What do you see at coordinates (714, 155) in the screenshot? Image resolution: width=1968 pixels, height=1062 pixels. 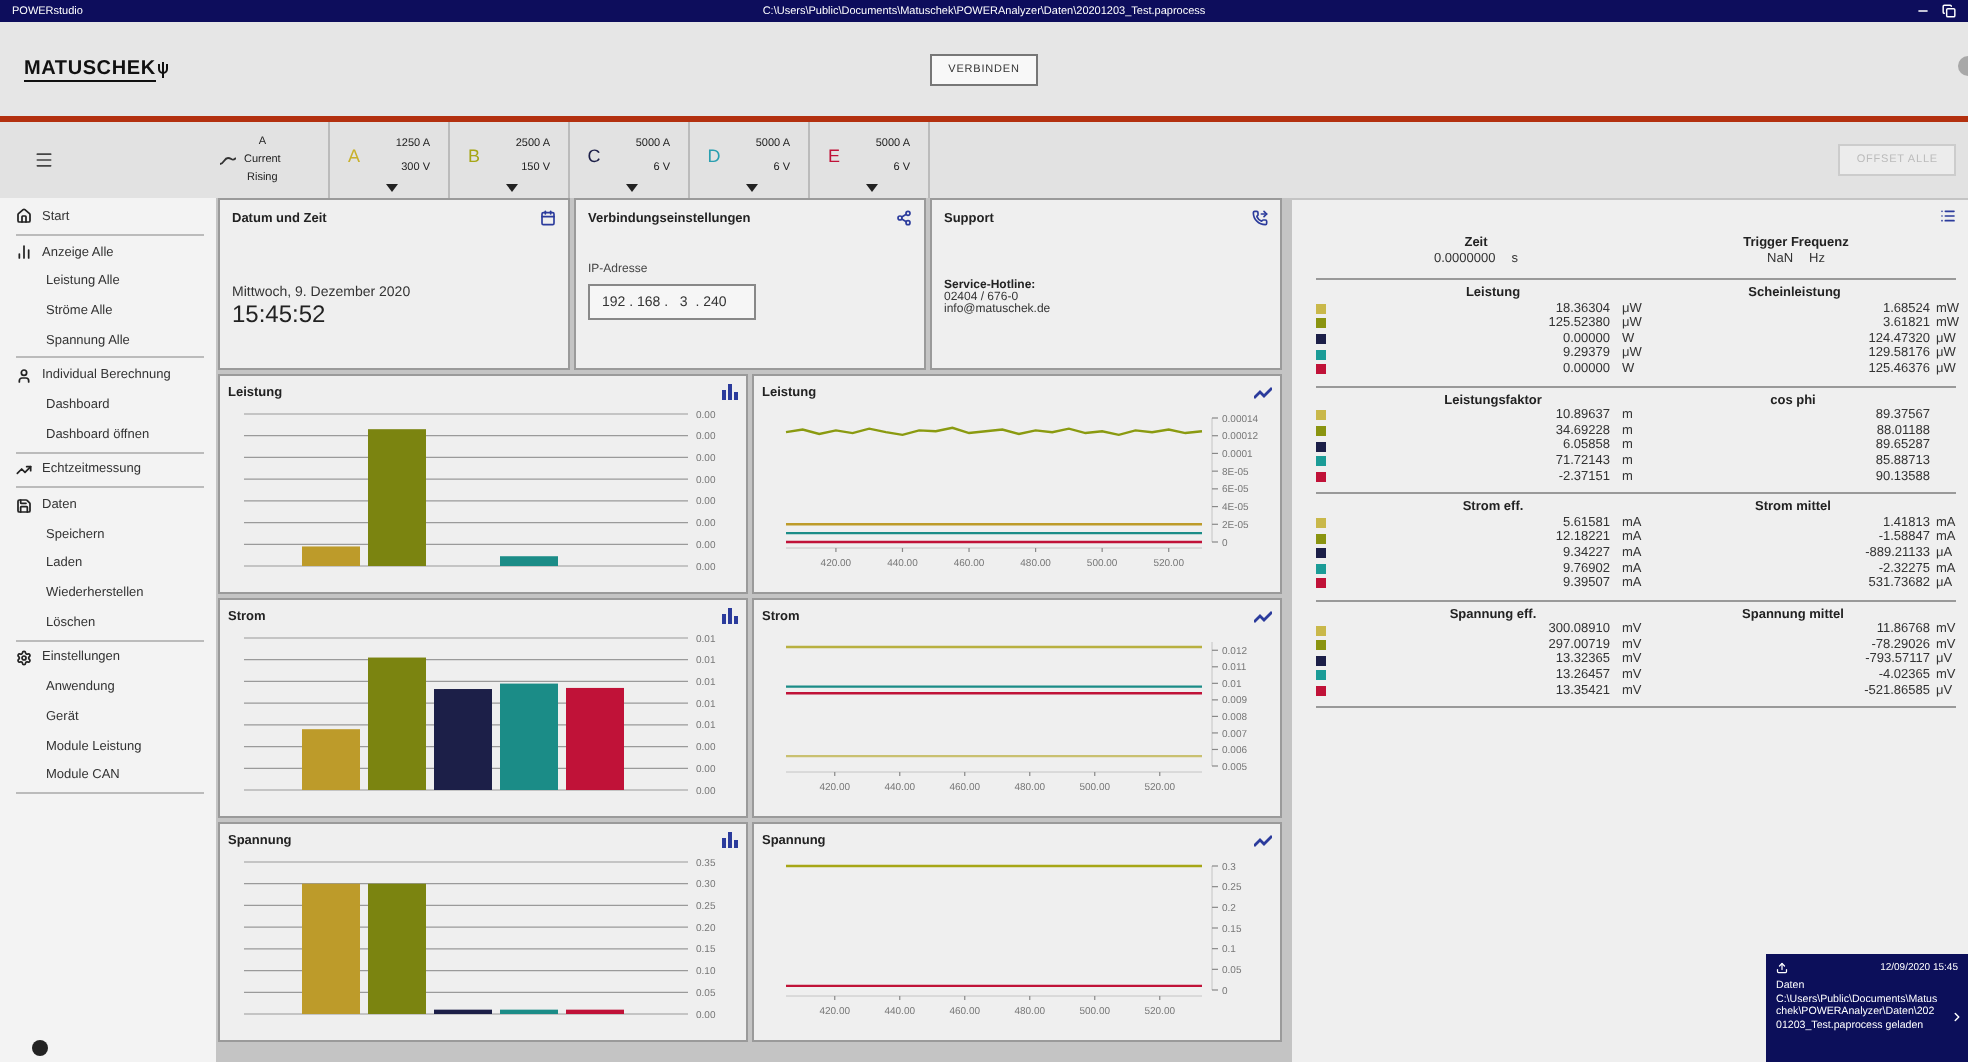 I see `channel-letter: D` at bounding box center [714, 155].